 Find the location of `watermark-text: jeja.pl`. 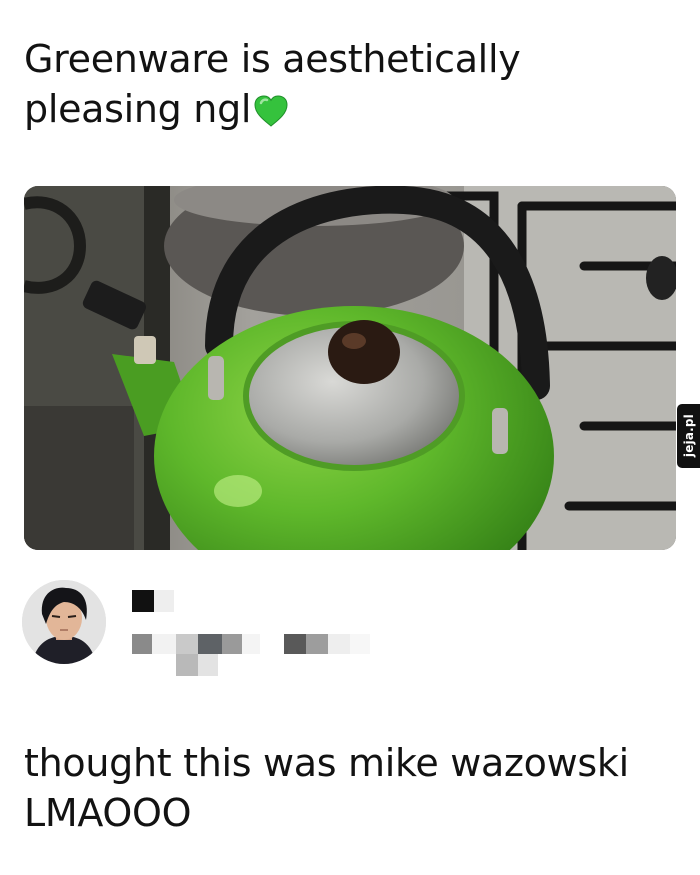

watermark-text: jeja.pl is located at coordinates (688, 436).